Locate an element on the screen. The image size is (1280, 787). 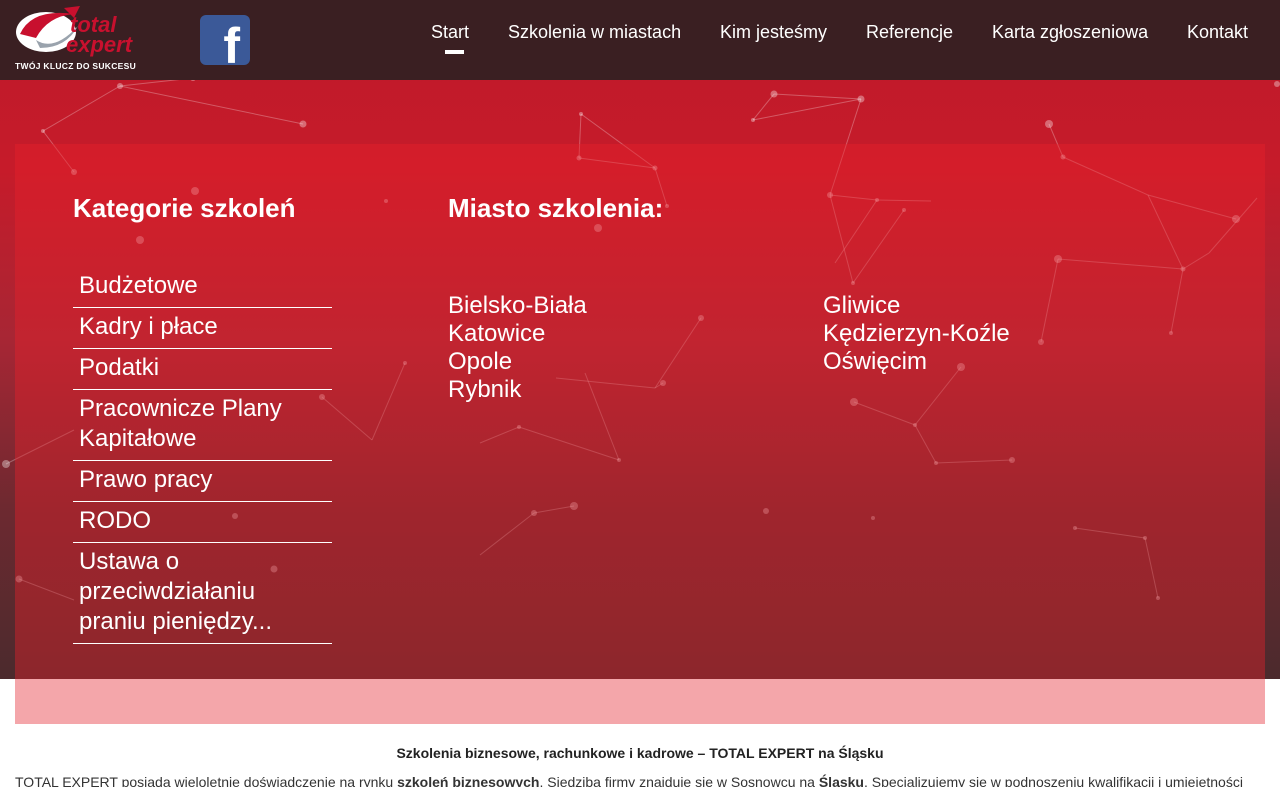
nav-kim-jestesmy: Kim jesteśmy is located at coordinates (773, 32).